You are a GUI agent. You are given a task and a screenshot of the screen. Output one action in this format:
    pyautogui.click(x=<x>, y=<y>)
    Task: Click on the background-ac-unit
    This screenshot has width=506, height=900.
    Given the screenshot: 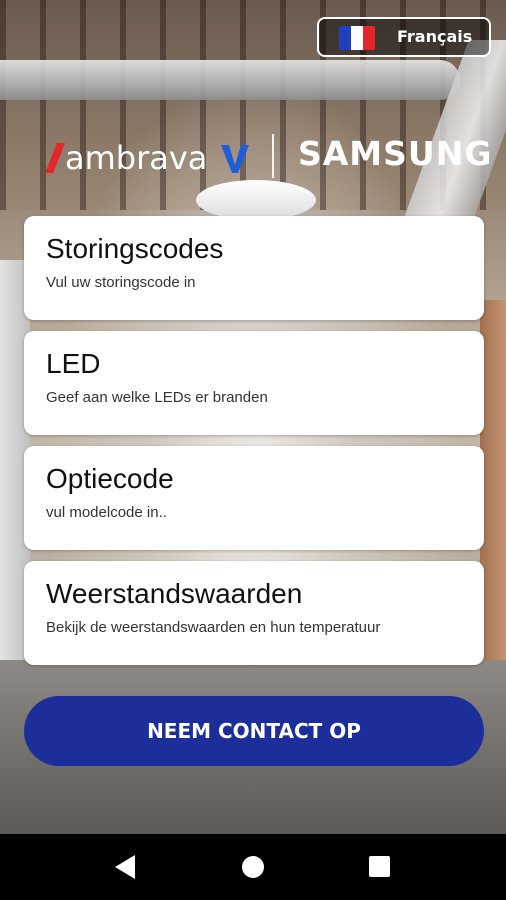 What is the action you would take?
    pyautogui.click(x=256, y=200)
    